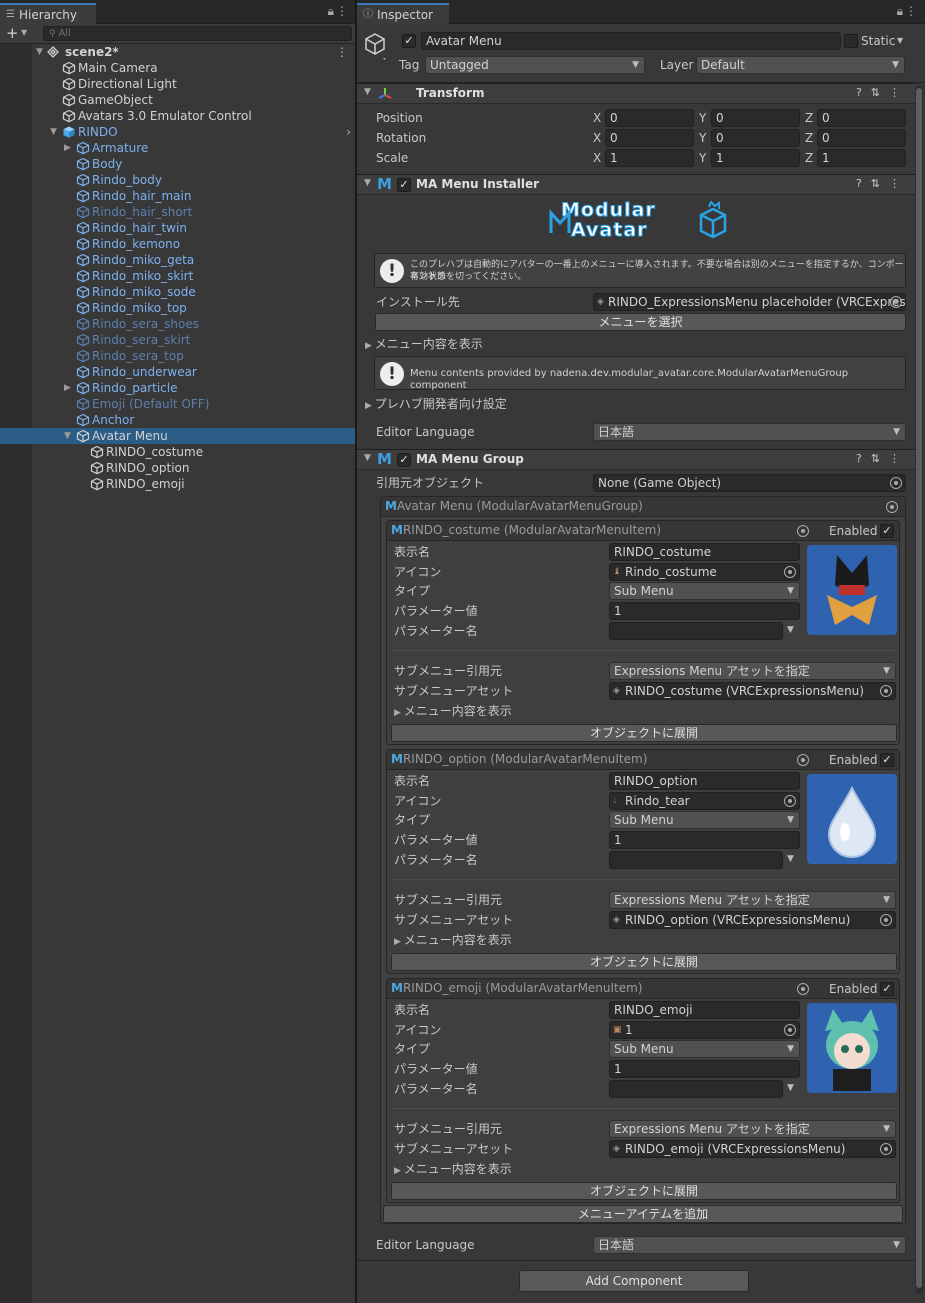  What do you see at coordinates (749, 1245) in the screenshot?
I see `editor-language-dropdown-2: 日本語 ▼` at bounding box center [749, 1245].